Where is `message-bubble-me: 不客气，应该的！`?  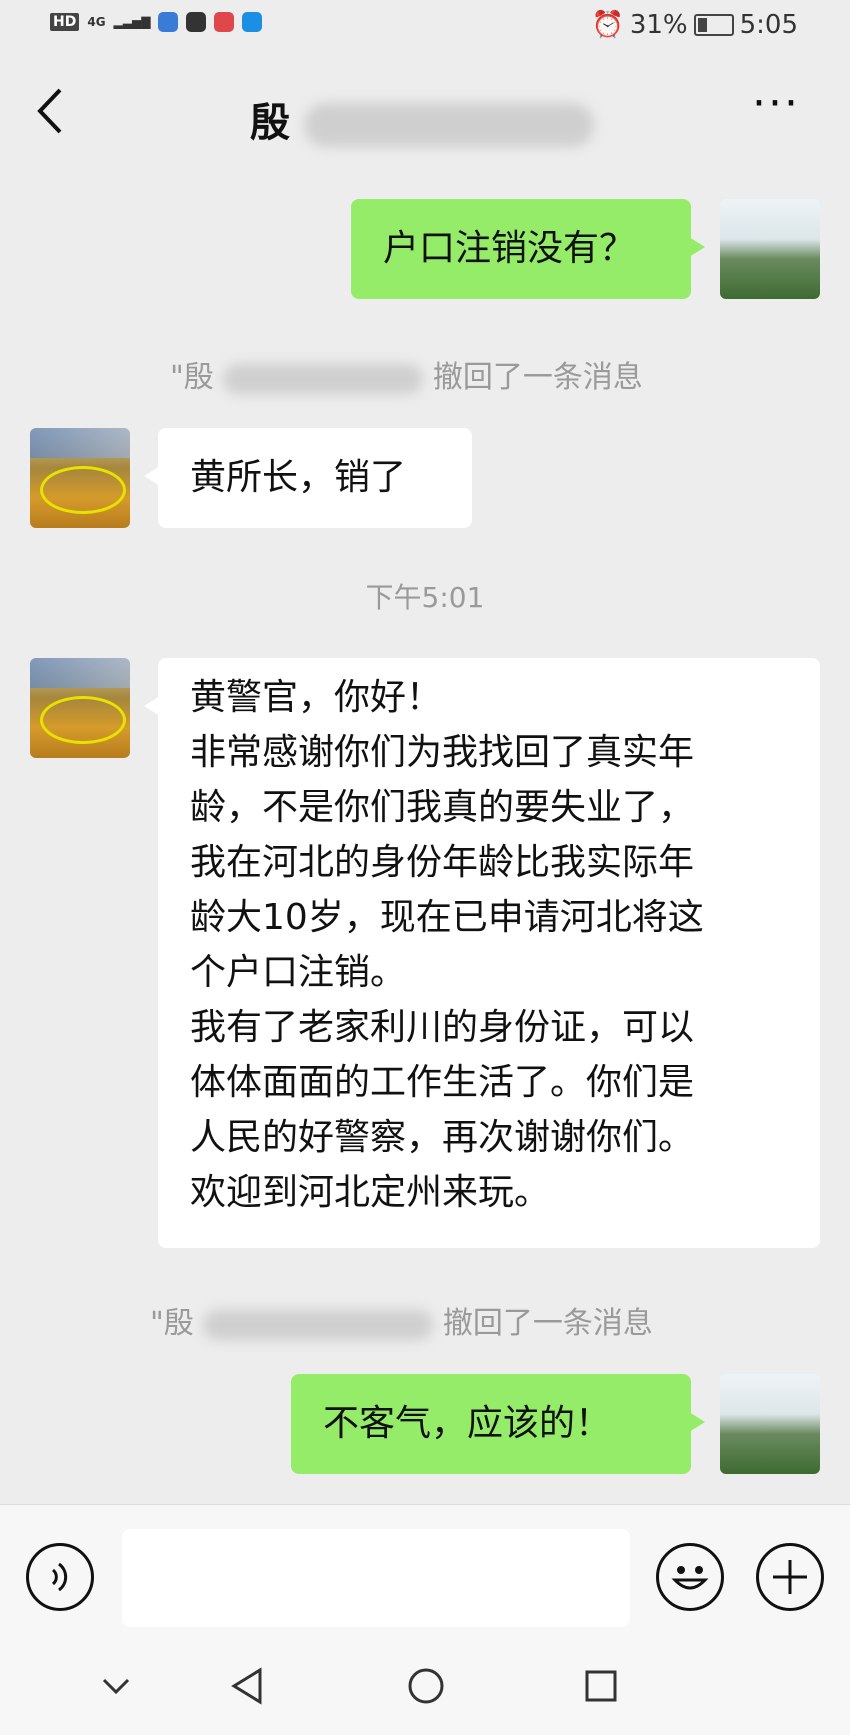
message-bubble-me: 不客气，应该的！ is located at coordinates (498, 1424).